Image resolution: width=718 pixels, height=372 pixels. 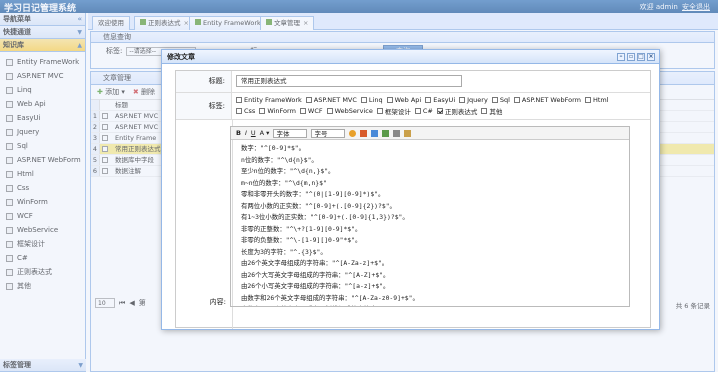 What do you see at coordinates (631, 57) in the screenshot?
I see `restore-icon: ▫` at bounding box center [631, 57].